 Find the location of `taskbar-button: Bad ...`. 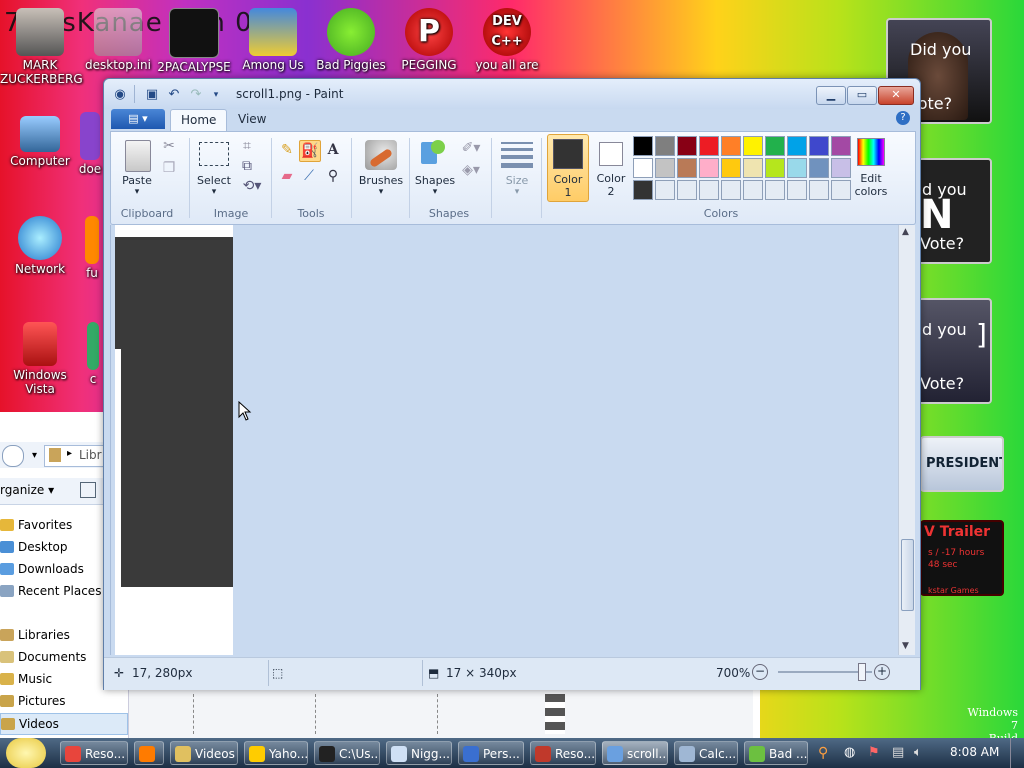

taskbar-button: Bad ... is located at coordinates (776, 753).